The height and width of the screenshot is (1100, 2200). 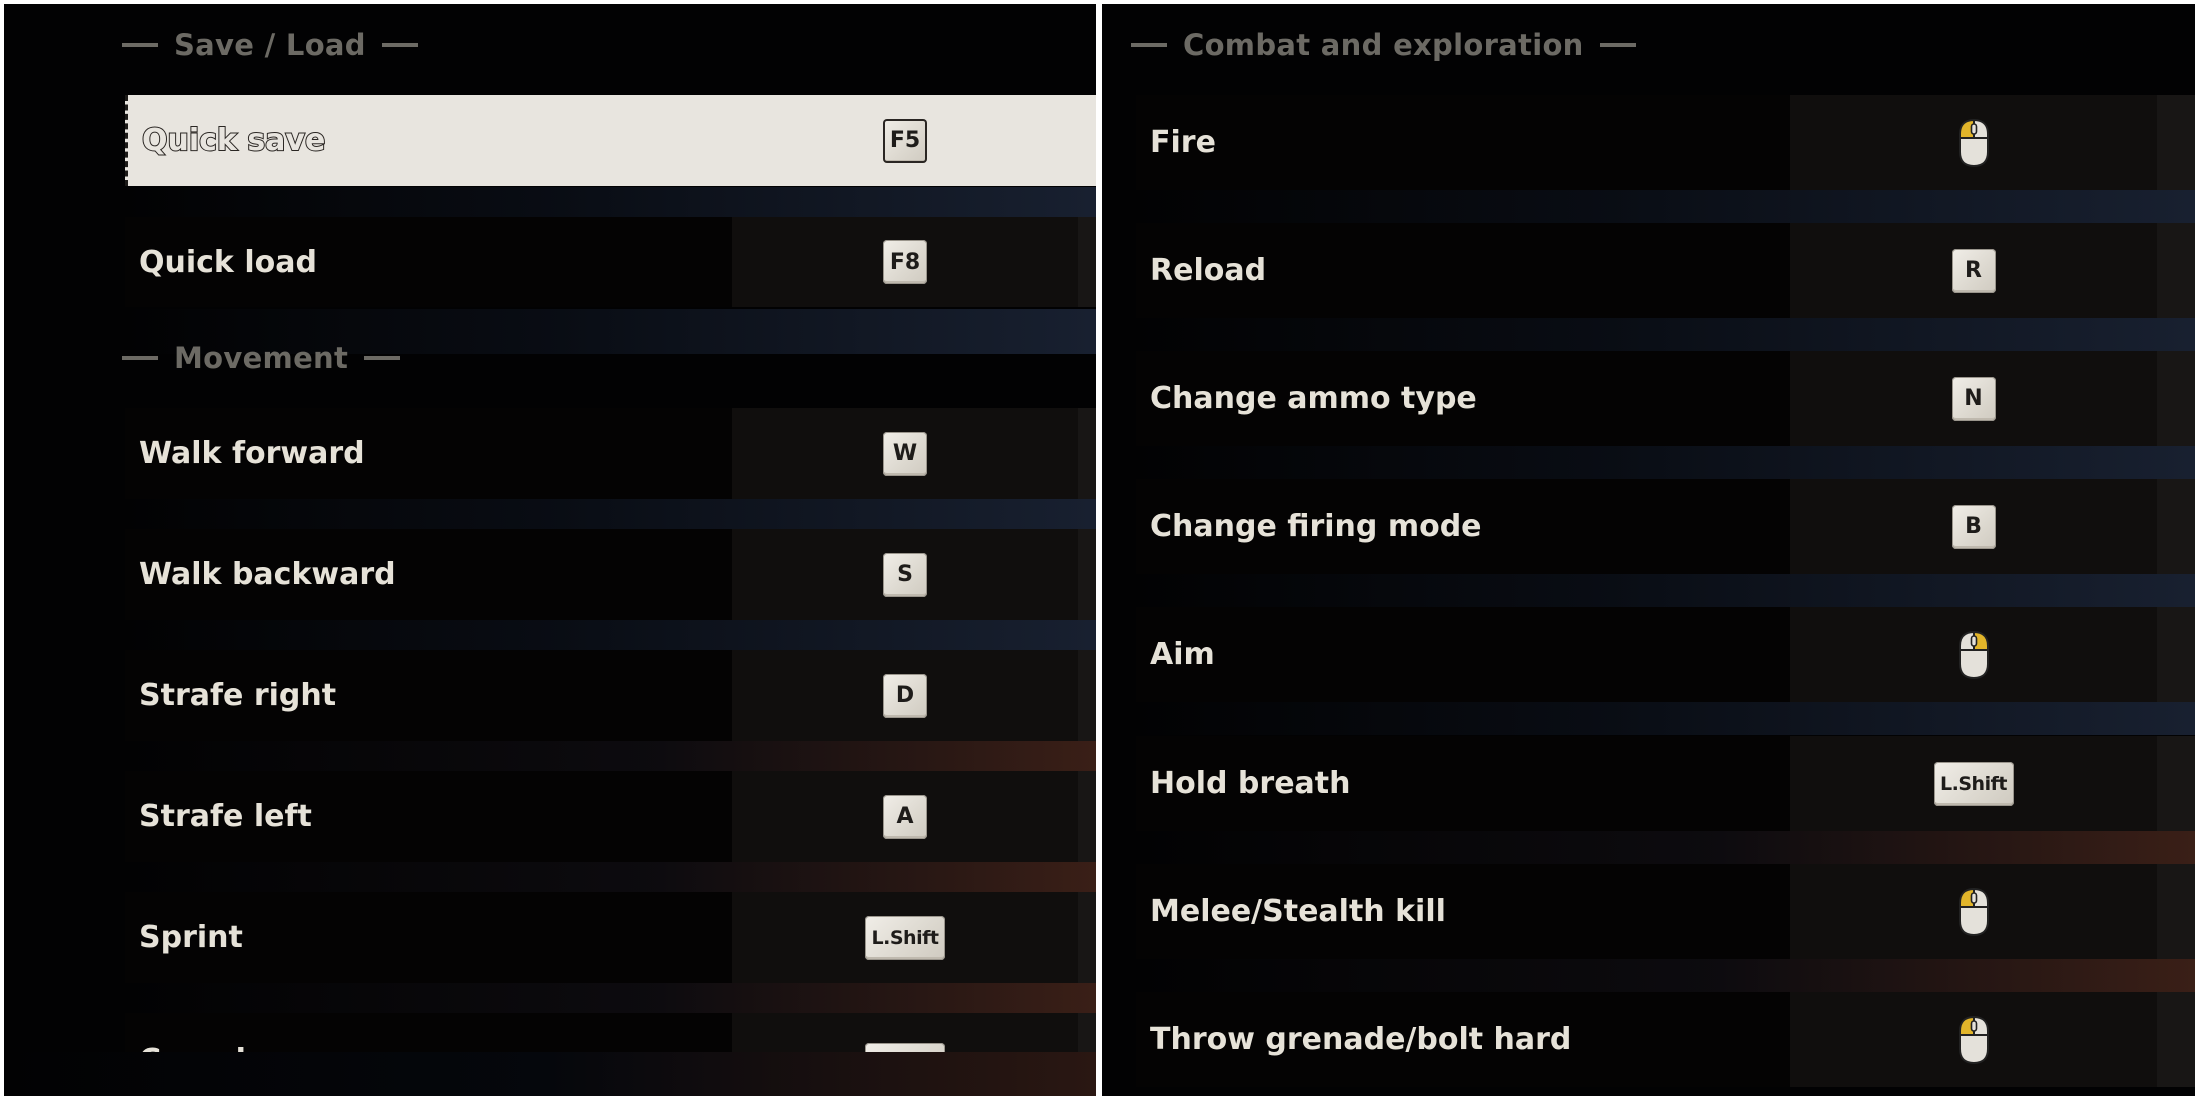 I want to click on action-label: Walk backward, so click(x=267, y=574).